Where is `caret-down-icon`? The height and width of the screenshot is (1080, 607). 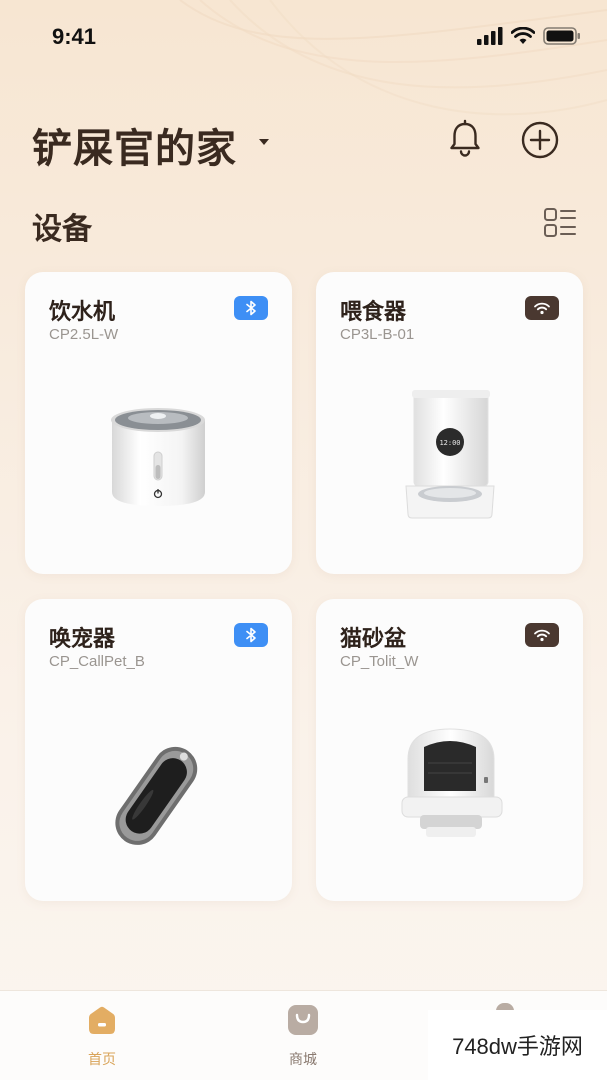 caret-down-icon is located at coordinates (264, 142).